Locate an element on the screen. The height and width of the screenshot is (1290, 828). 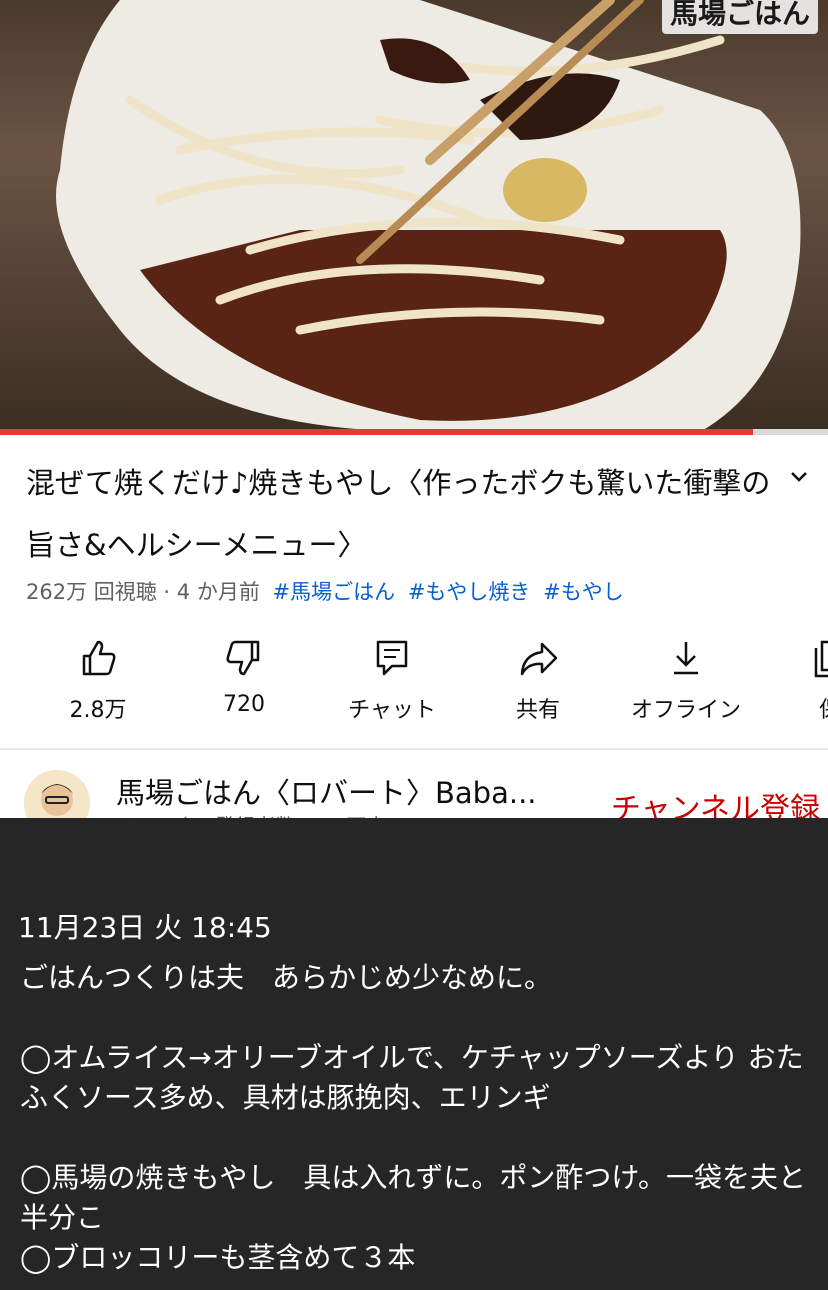
hashtag-link: #もやし焼き is located at coordinates (469, 592).